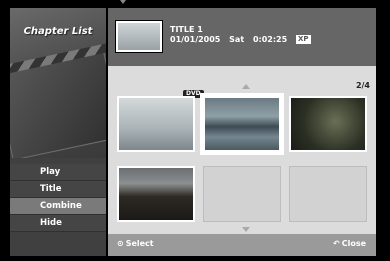 The height and width of the screenshot is (261, 390). I want to click on title-name: TITLE 1, so click(186, 29).